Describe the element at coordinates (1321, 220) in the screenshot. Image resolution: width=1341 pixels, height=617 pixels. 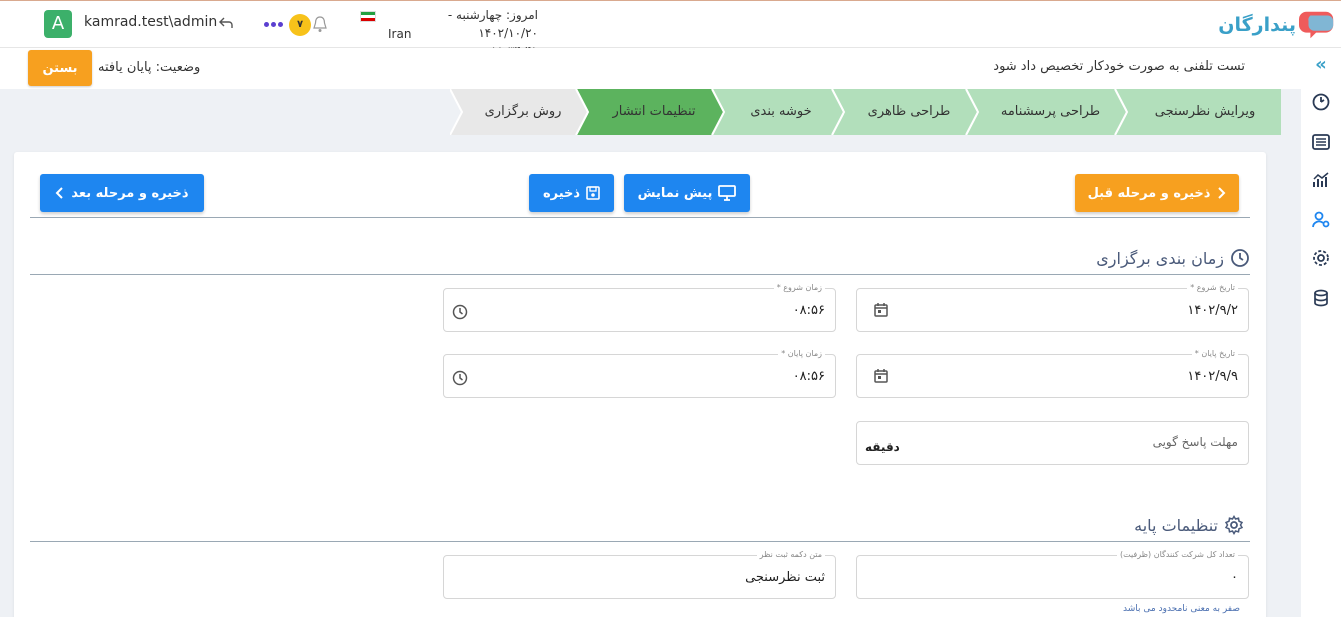
I see `user-settings-icon` at that location.